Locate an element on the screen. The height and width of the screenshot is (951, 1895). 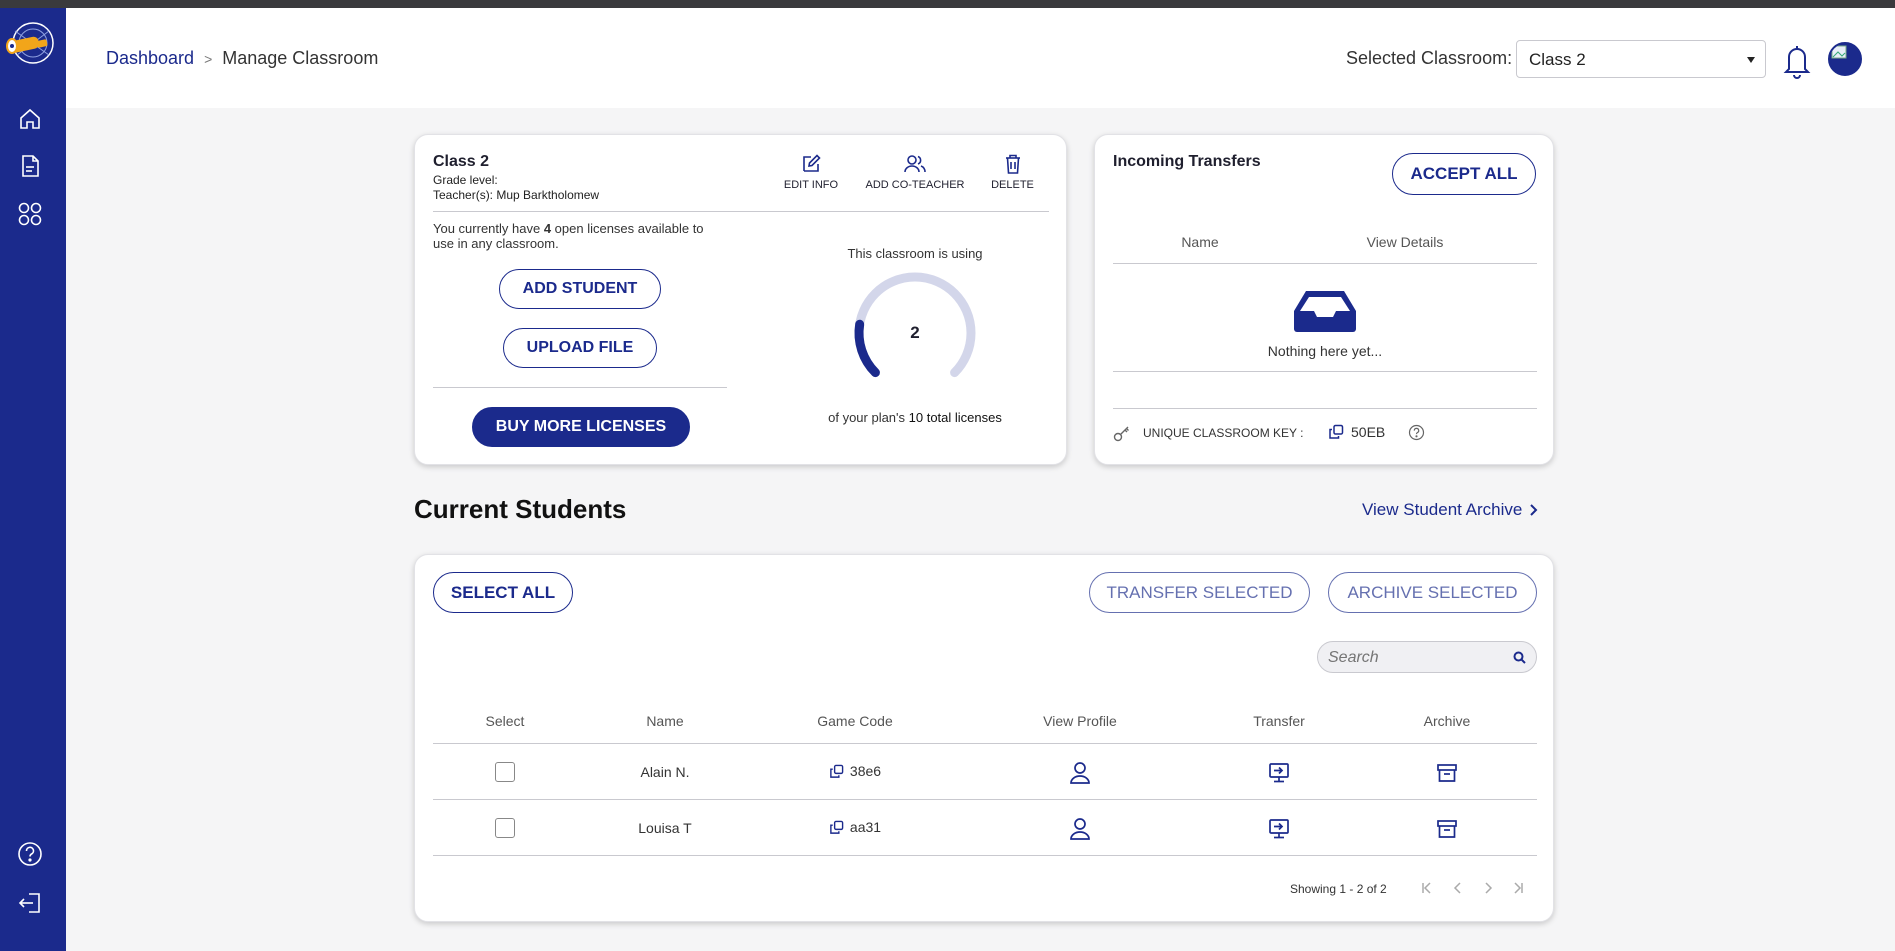
bell-icon is located at coordinates (1797, 60).